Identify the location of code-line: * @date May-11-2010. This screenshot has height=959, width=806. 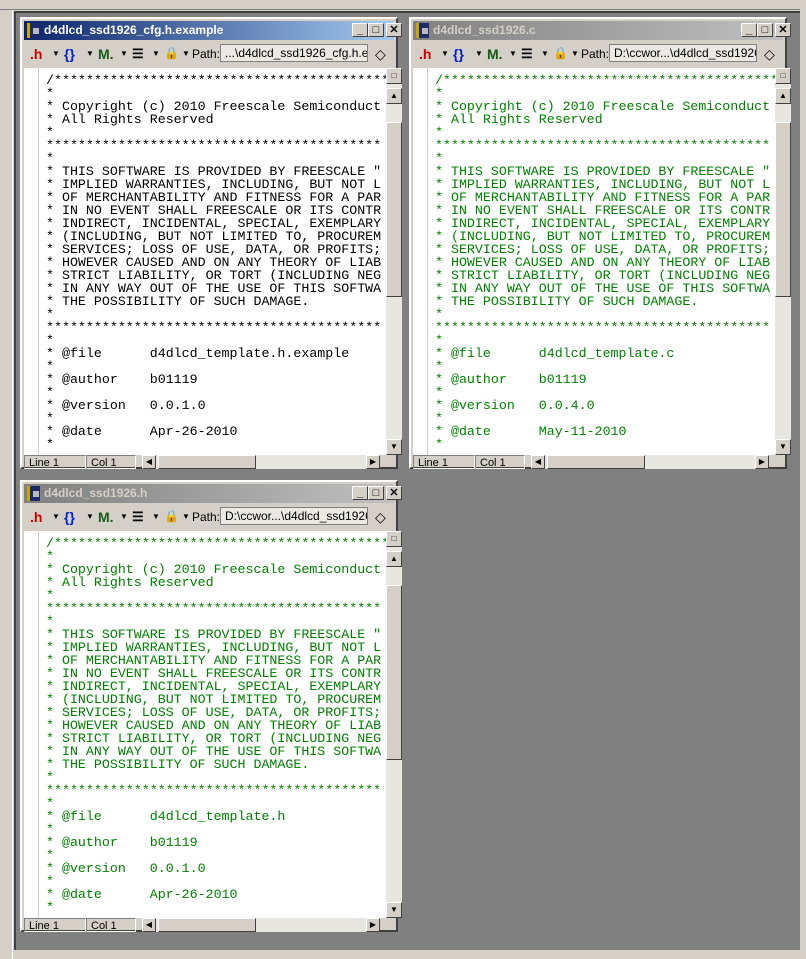
(531, 431).